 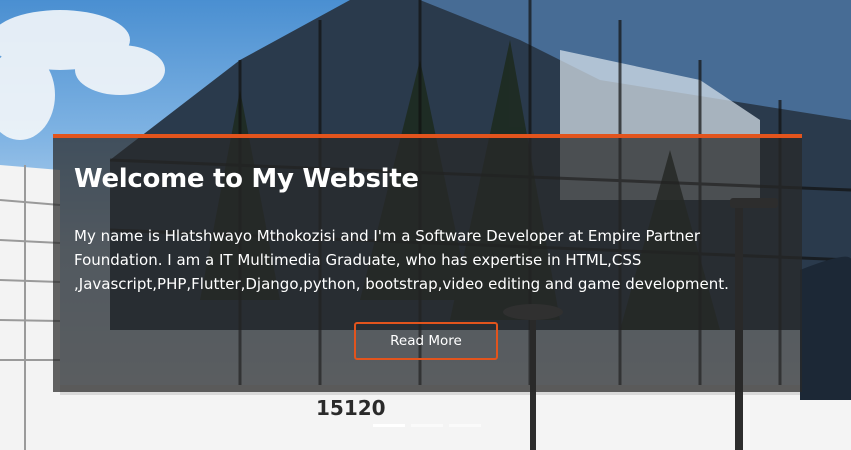 I want to click on carousel-indicators, so click(x=427, y=425).